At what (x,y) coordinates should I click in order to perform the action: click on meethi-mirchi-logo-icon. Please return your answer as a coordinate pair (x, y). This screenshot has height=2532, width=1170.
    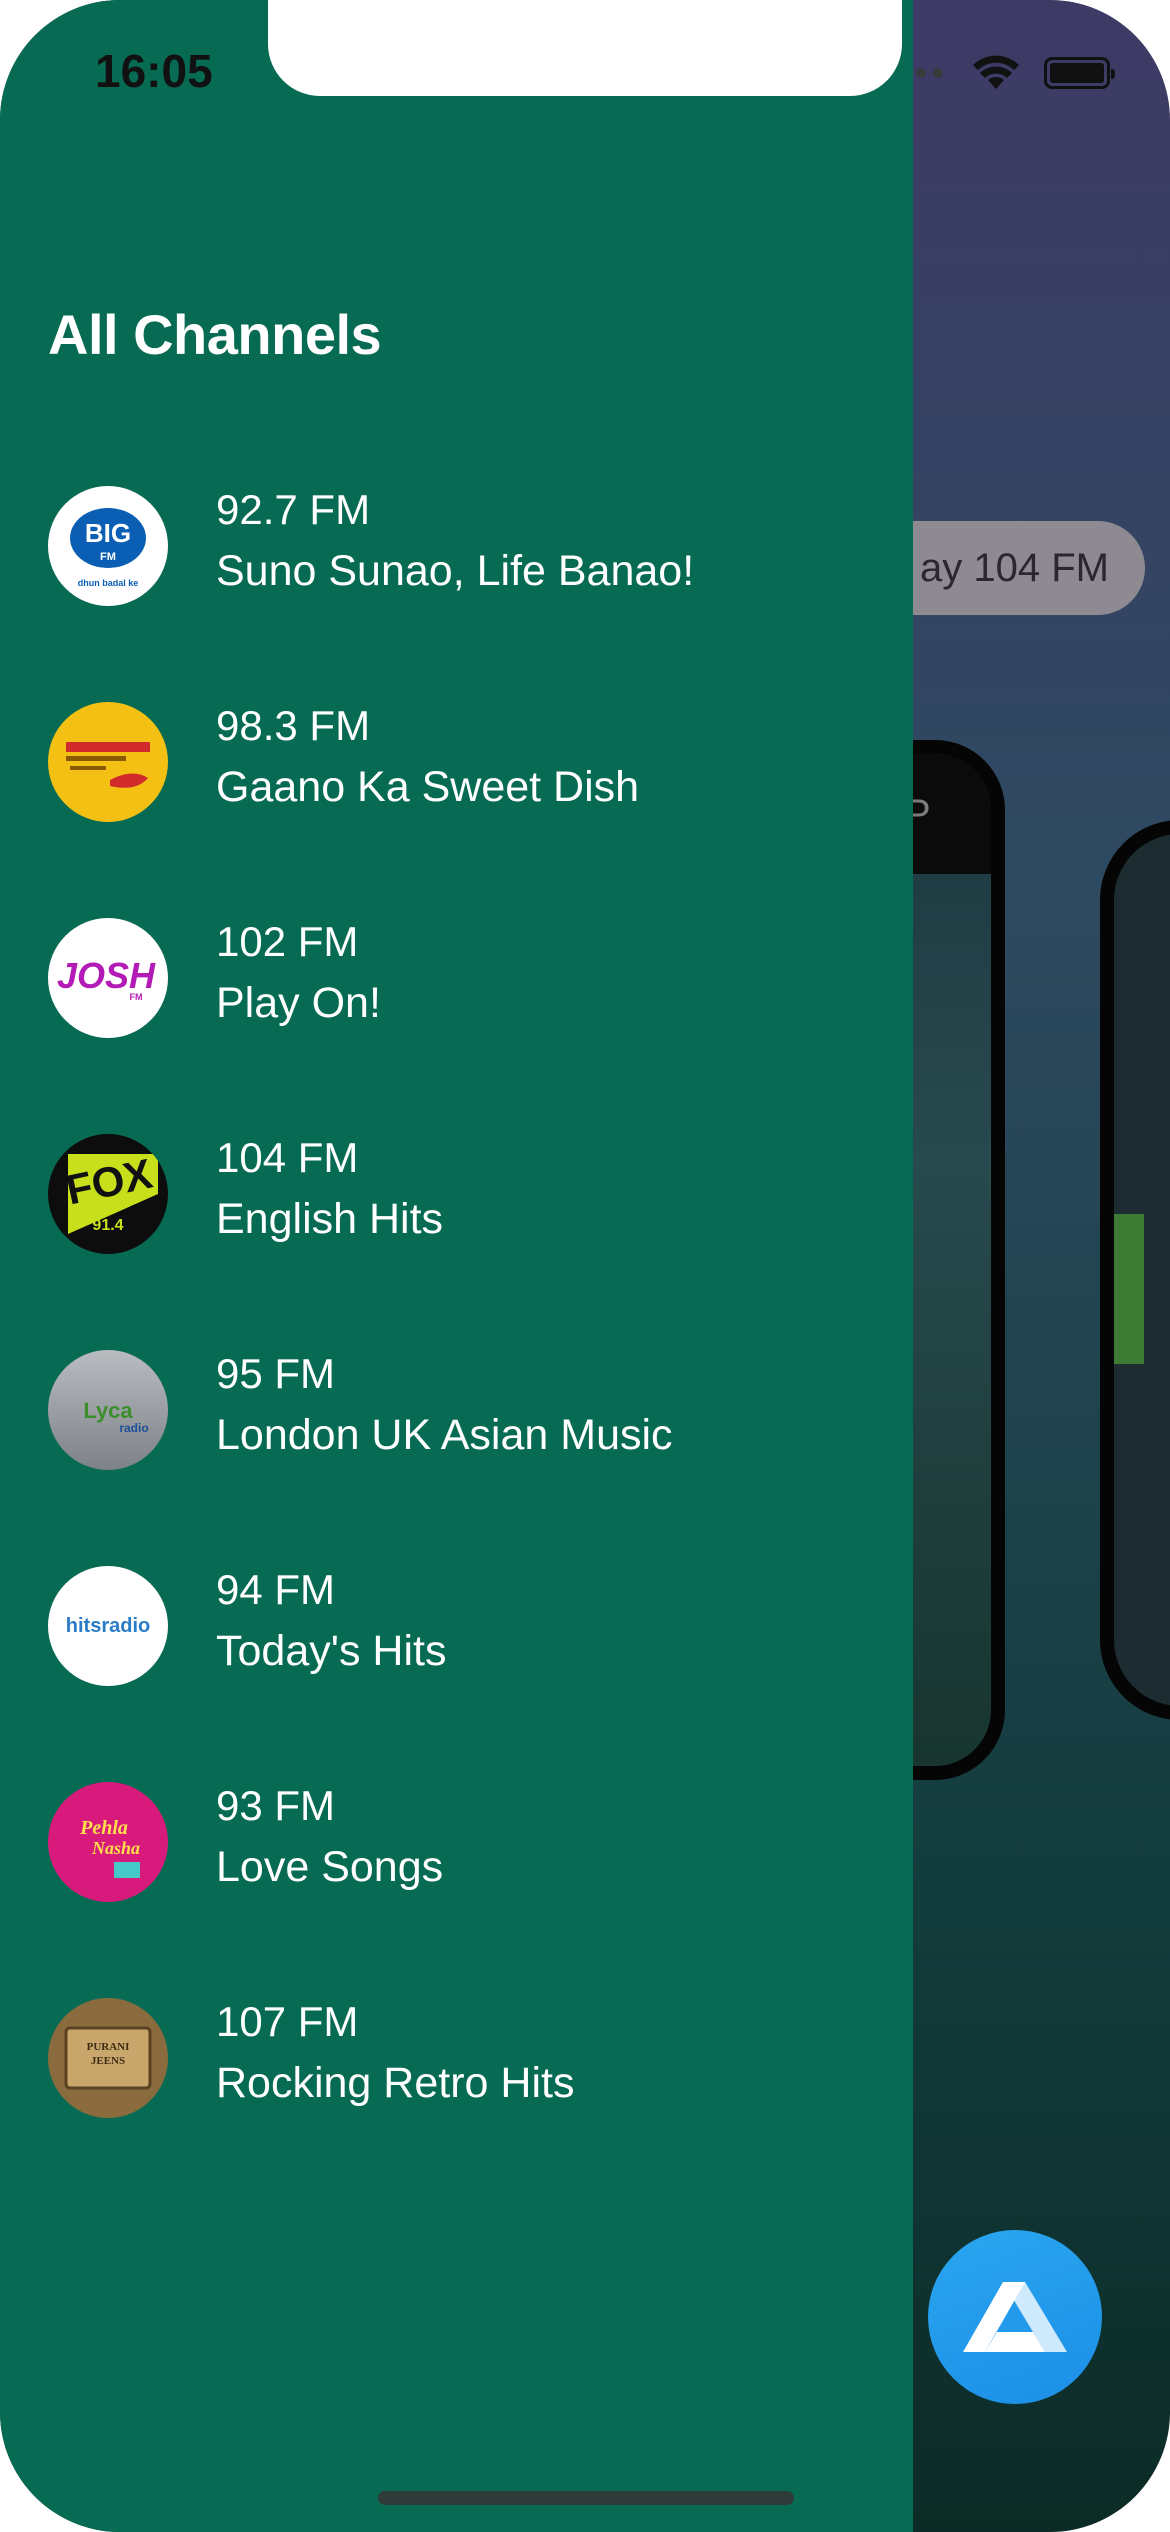
    Looking at the image, I should click on (108, 762).